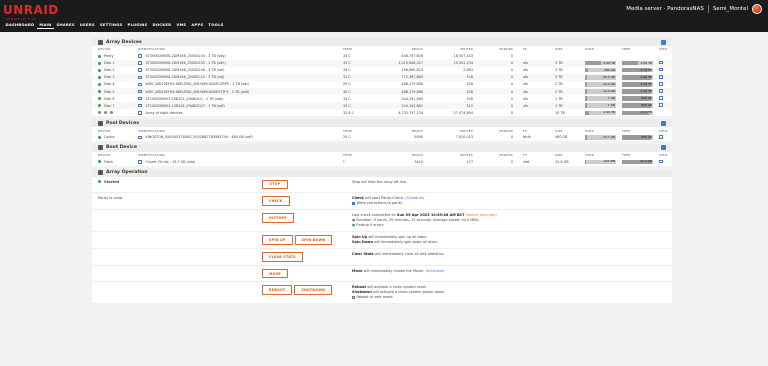 This screenshot has height=366, width=768. What do you see at coordinates (646, 76) in the screenshot?
I see `free-value: 2.98 TB` at bounding box center [646, 76].